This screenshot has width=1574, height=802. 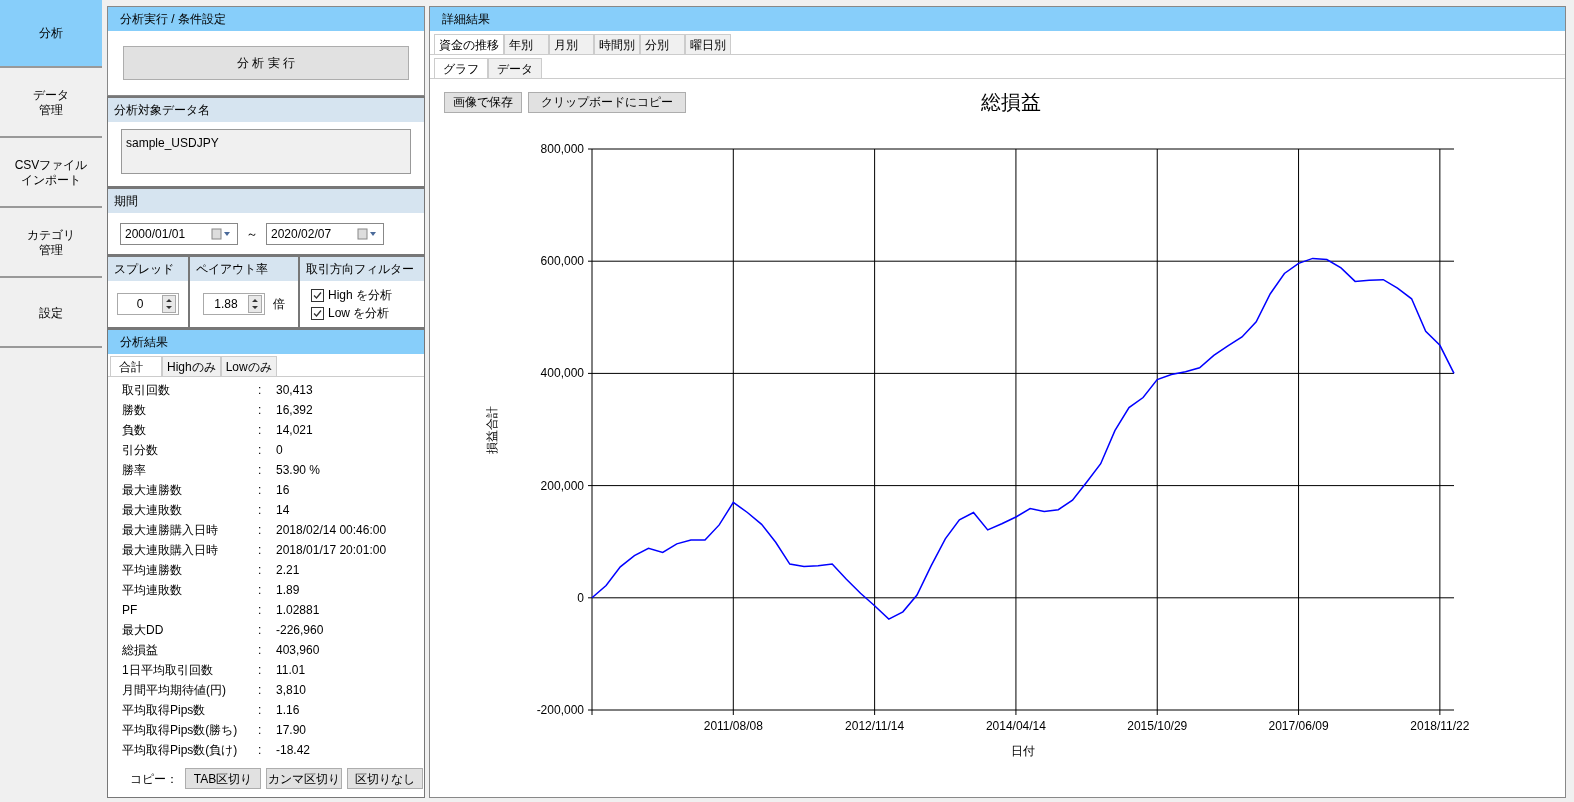 I want to click on unit-label: 倍, so click(x=279, y=304).